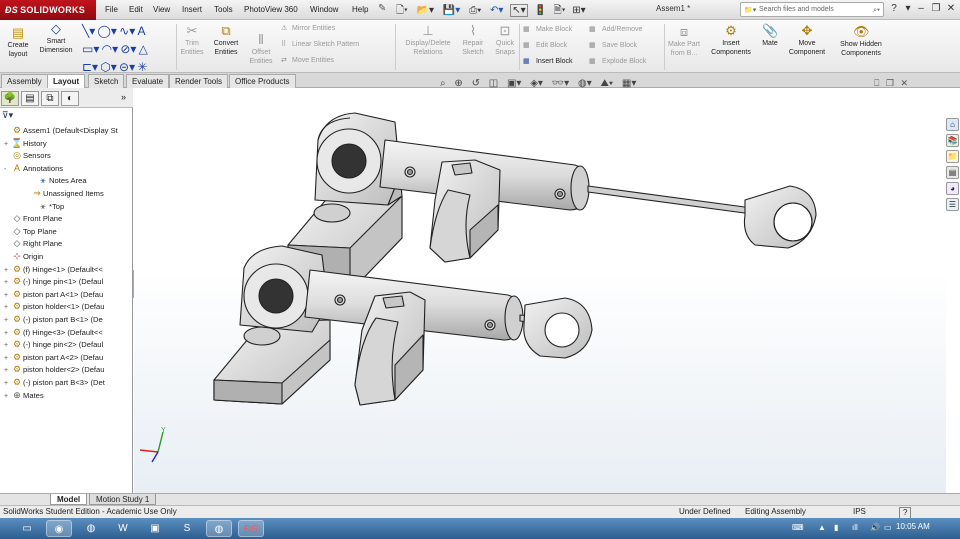  I want to click on spotify-icon: ◍, so click(91, 528).